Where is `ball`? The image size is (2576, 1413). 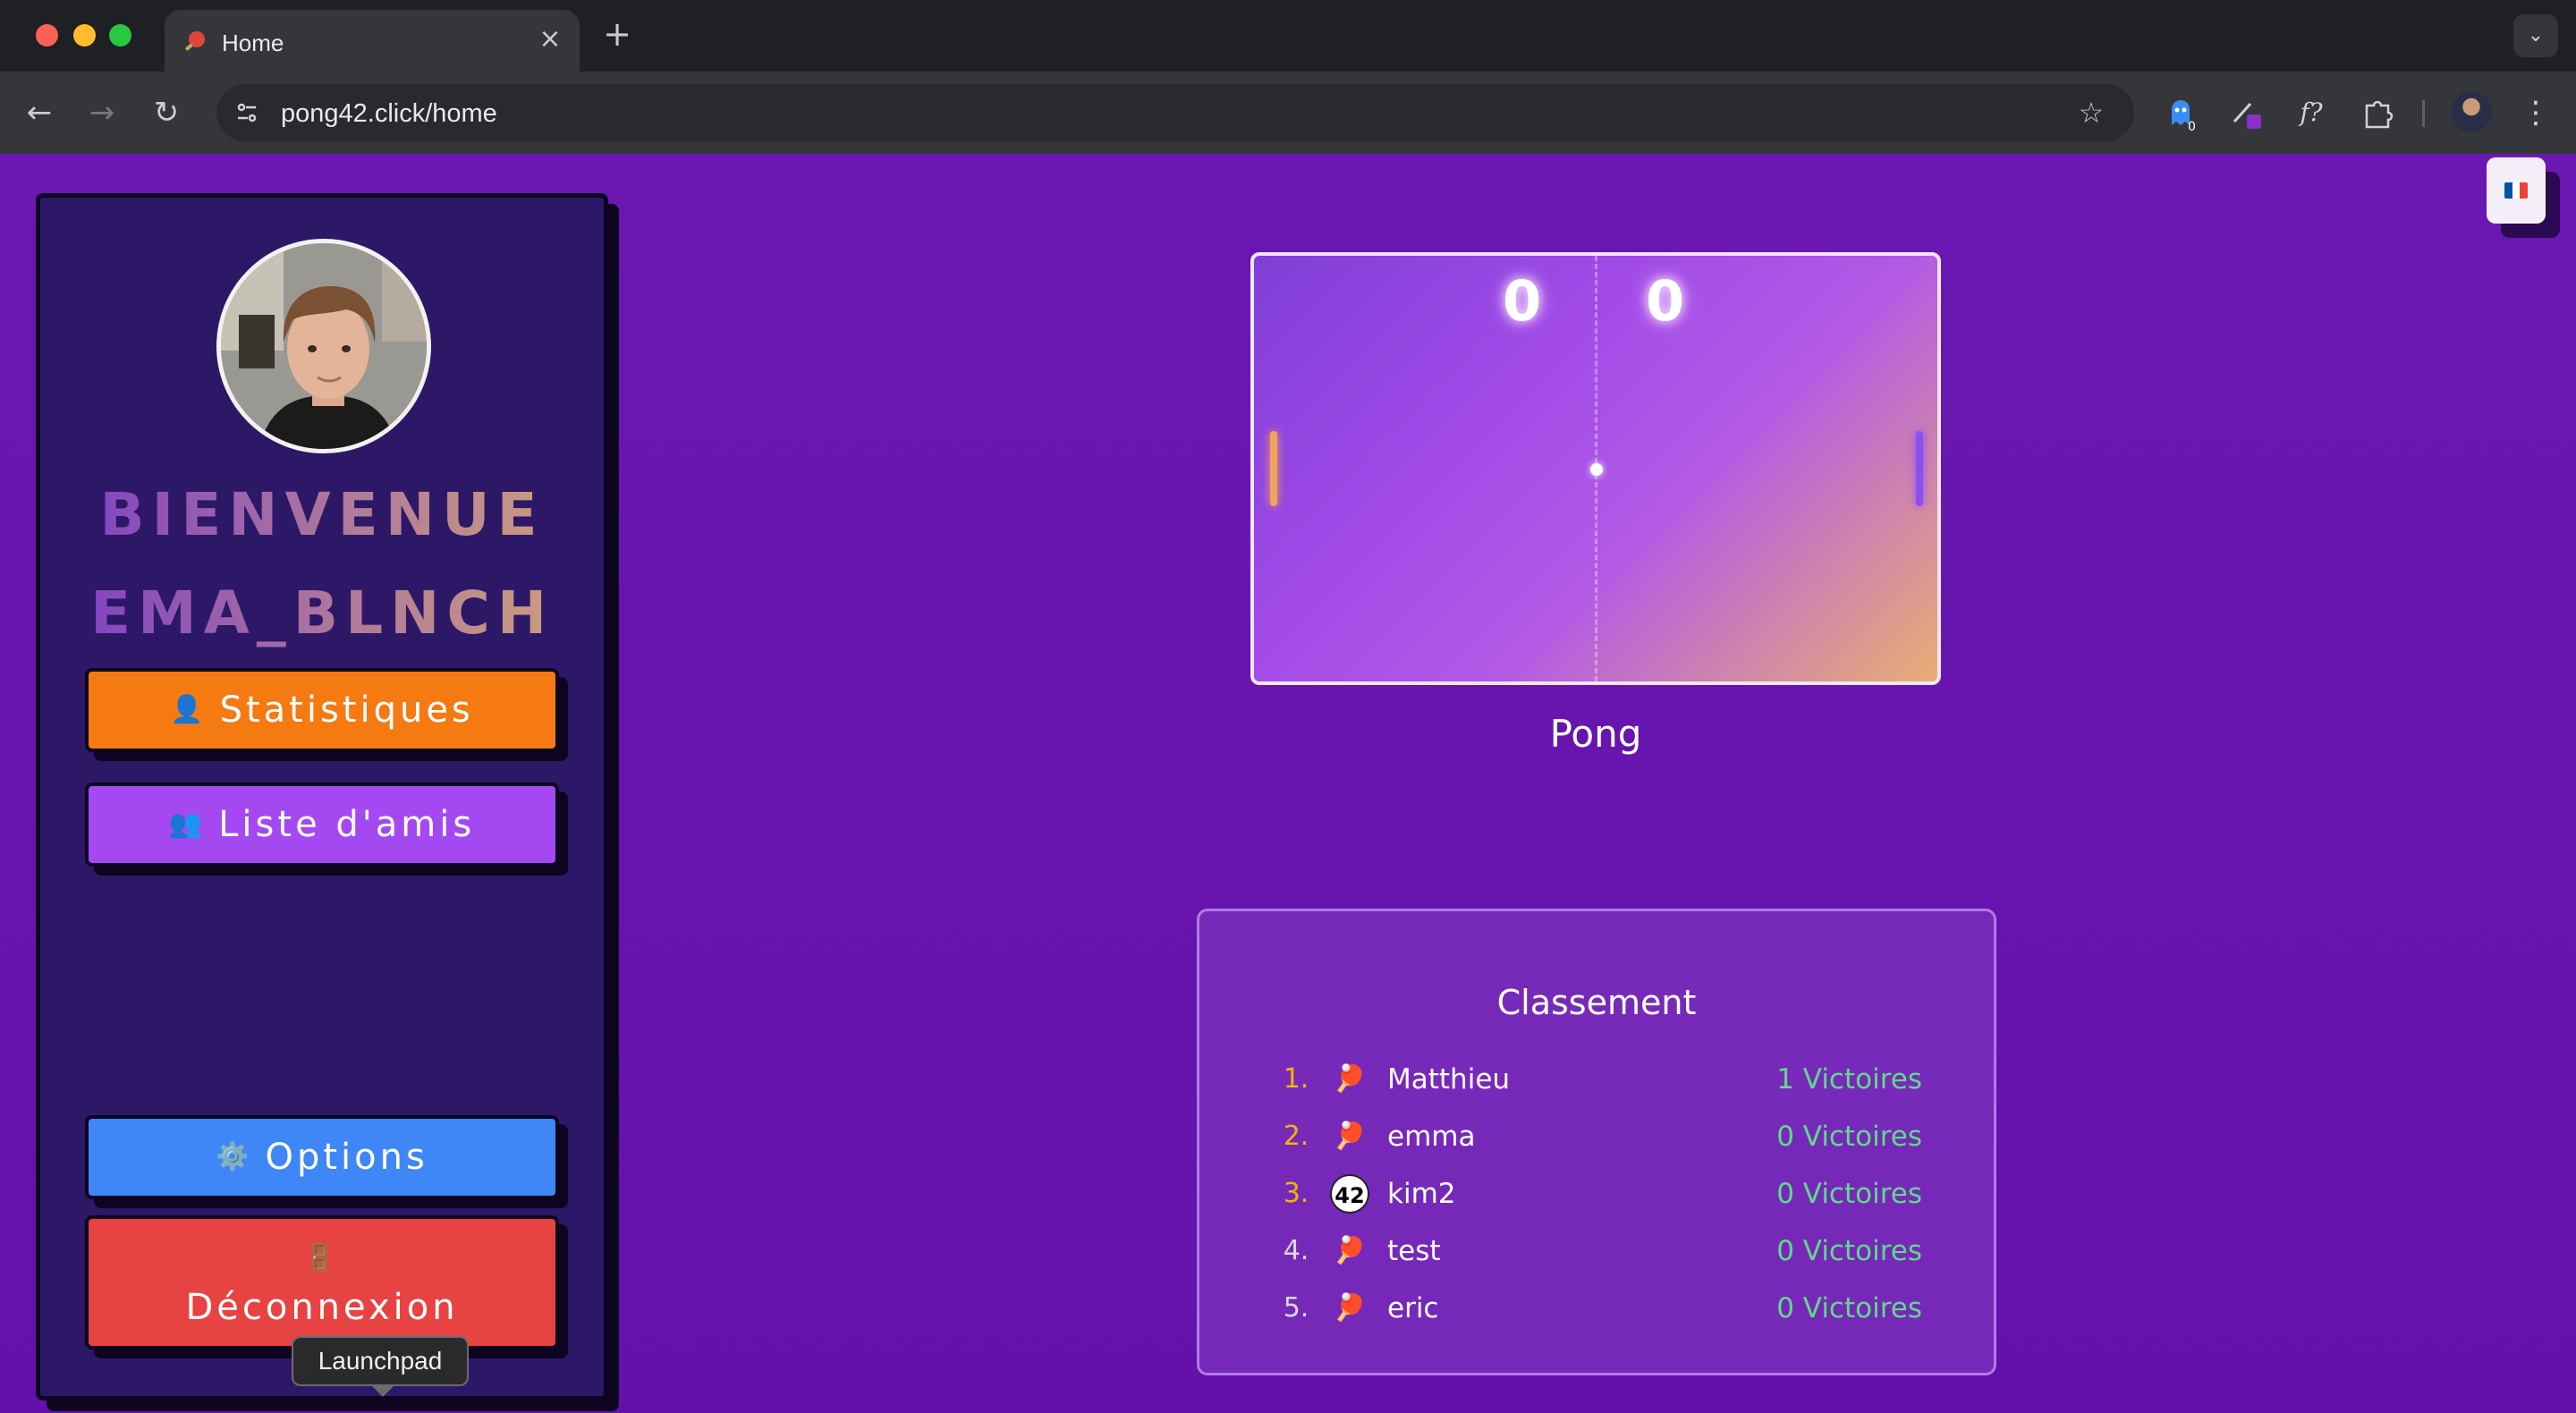 ball is located at coordinates (1596, 469).